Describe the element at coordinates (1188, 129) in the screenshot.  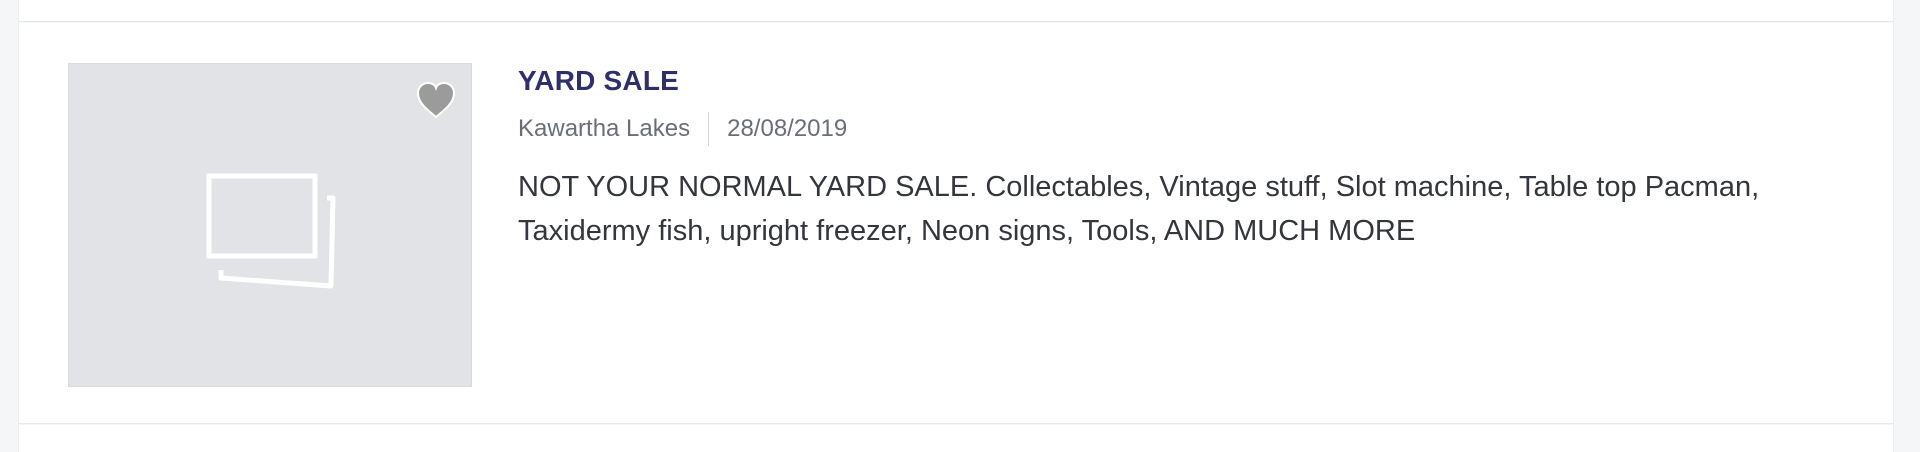
I see `listing-meta: Kawartha Lakes 28/08/2019` at that location.